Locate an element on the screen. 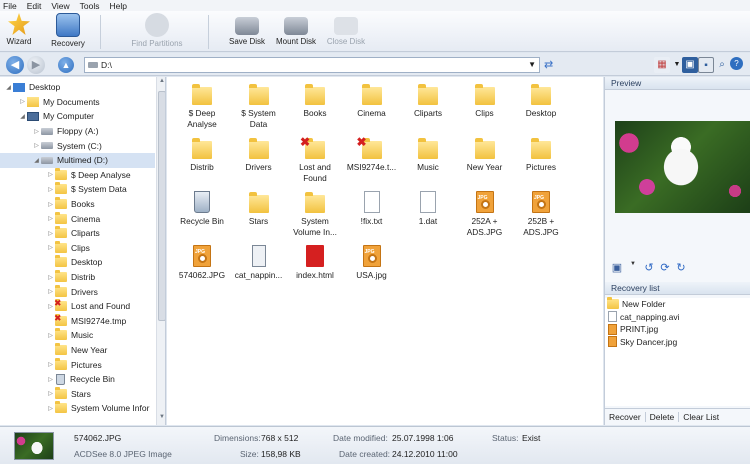 The height and width of the screenshot is (464, 750). recovery-button: Recovery is located at coordinates (68, 32).